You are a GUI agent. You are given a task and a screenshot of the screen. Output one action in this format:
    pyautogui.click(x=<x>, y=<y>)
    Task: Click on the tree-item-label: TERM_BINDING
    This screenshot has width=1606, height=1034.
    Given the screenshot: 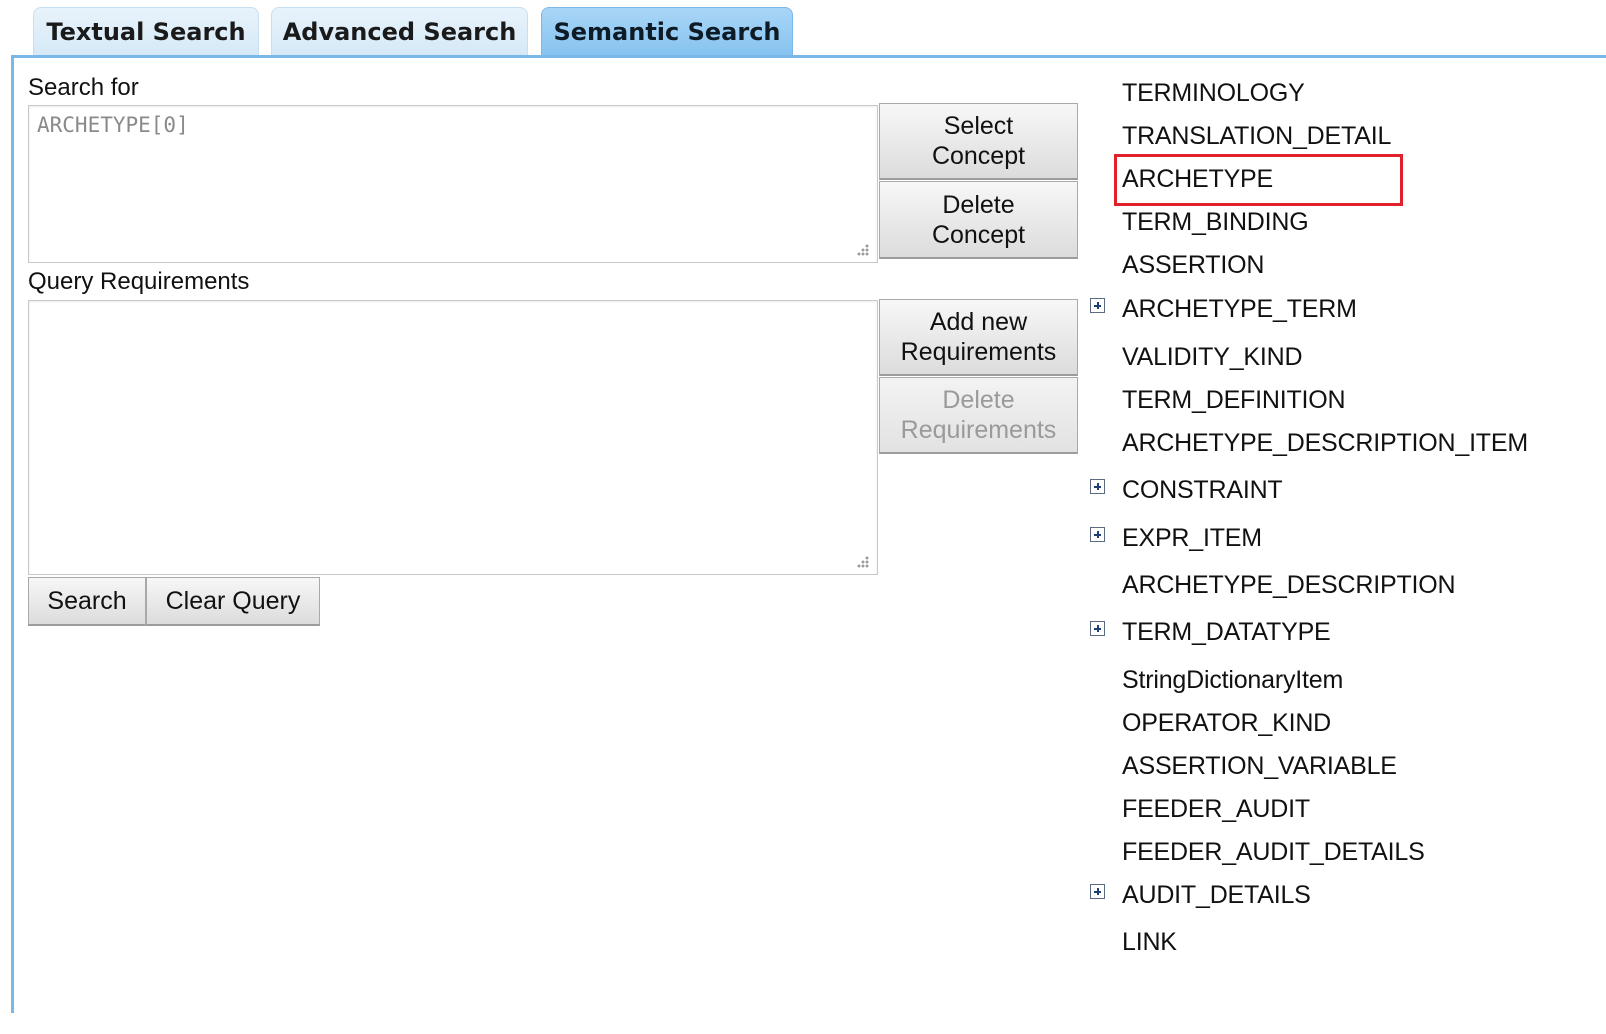 What is the action you would take?
    pyautogui.click(x=1215, y=222)
    